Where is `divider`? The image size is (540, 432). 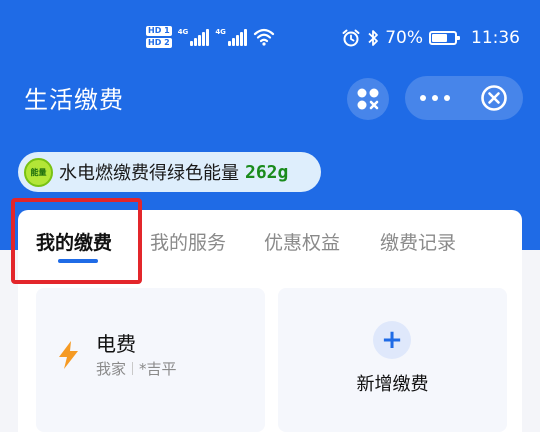 divider is located at coordinates (133, 368).